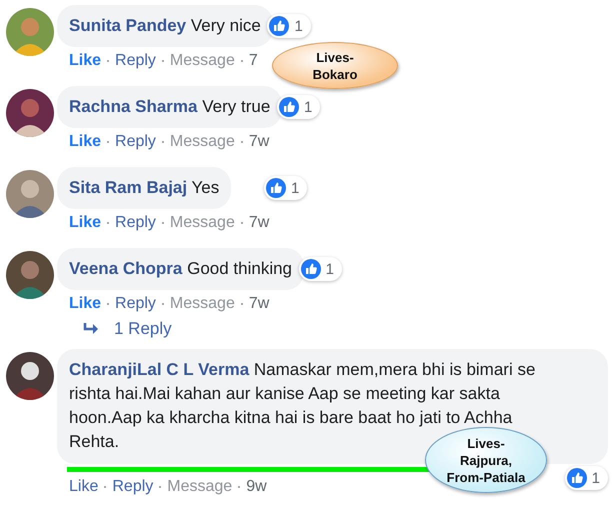 This screenshot has height=512, width=614. Describe the element at coordinates (143, 329) in the screenshot. I see `view-replies-link: 1 Reply` at that location.